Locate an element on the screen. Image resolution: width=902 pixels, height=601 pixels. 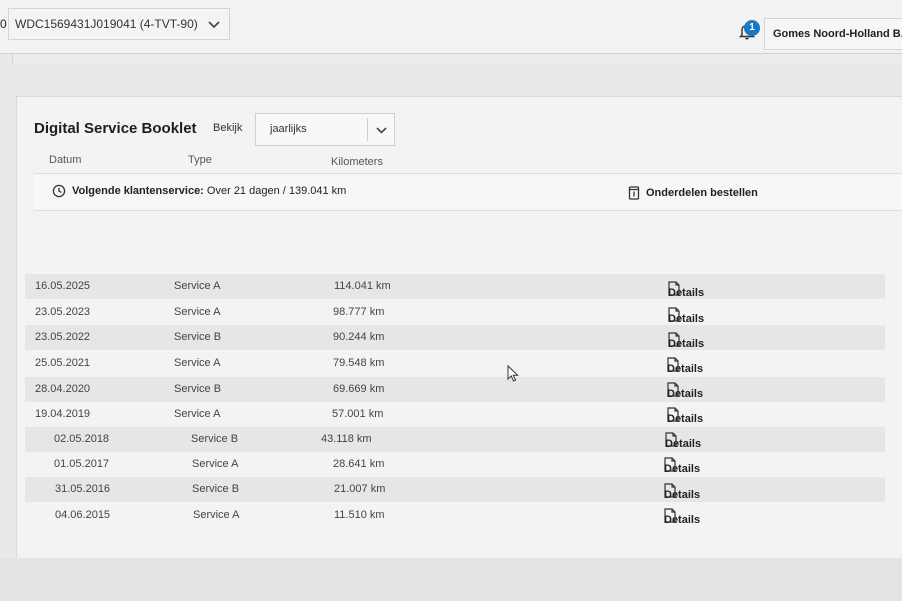
table-row: 23.05.2022 Service B 90.244 km Details is located at coordinates (455, 337).